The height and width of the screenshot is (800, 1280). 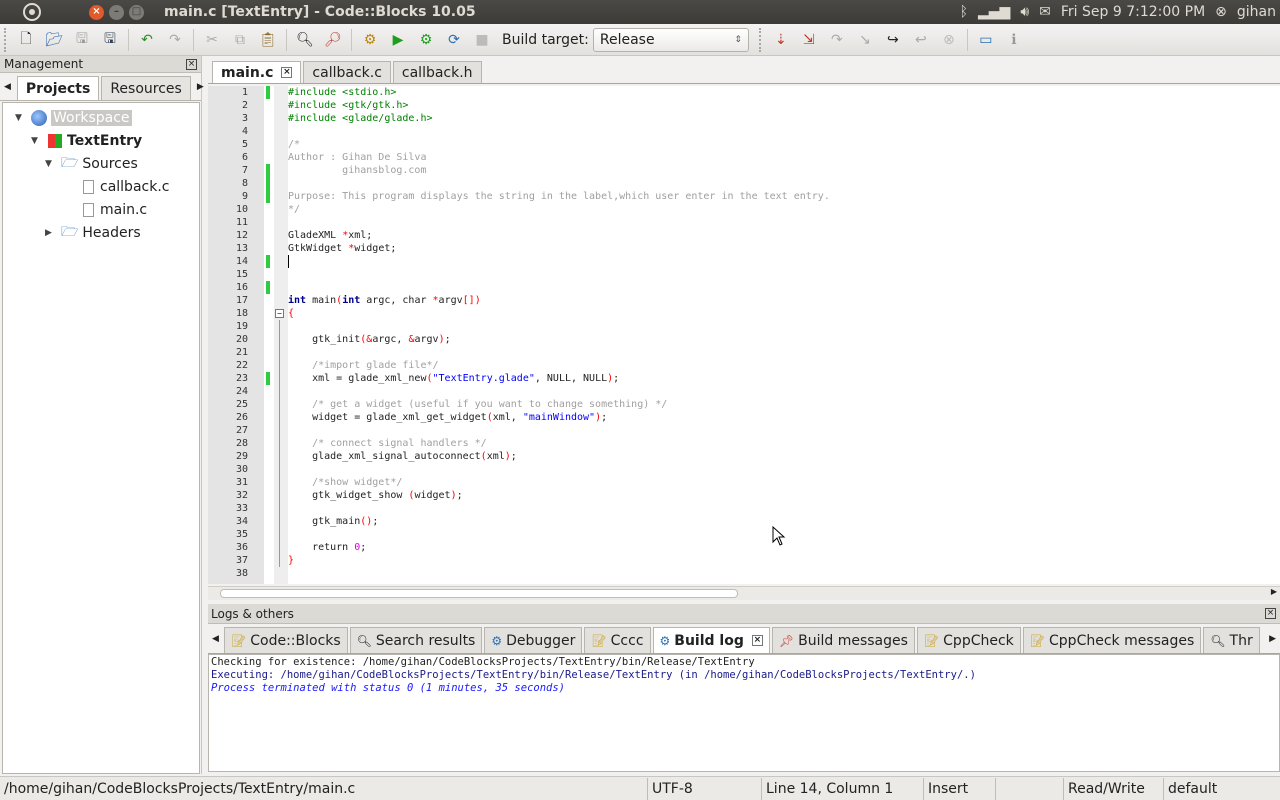 What do you see at coordinates (146, 88) in the screenshot?
I see `tab-resources: Resources` at bounding box center [146, 88].